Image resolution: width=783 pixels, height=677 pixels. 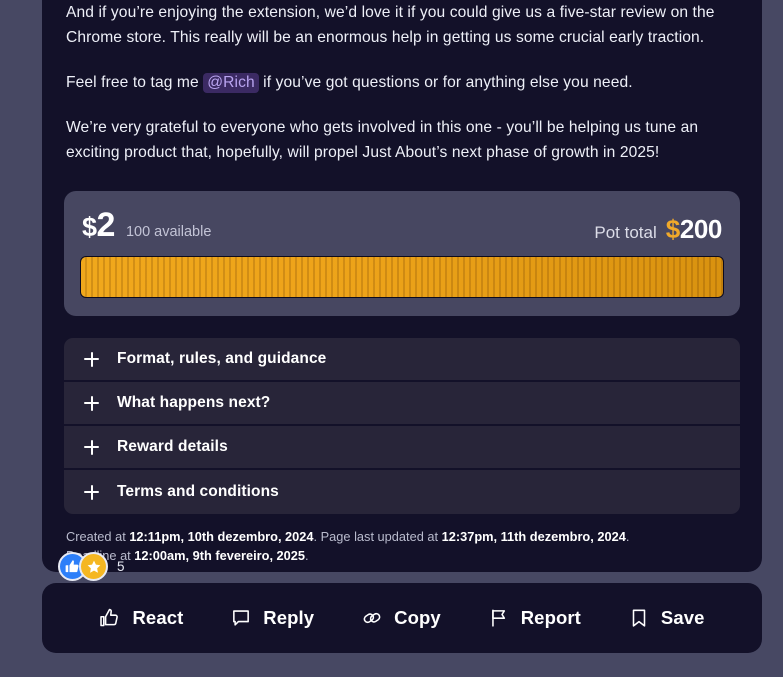 I want to click on reward-amount: $2, so click(x=98, y=225).